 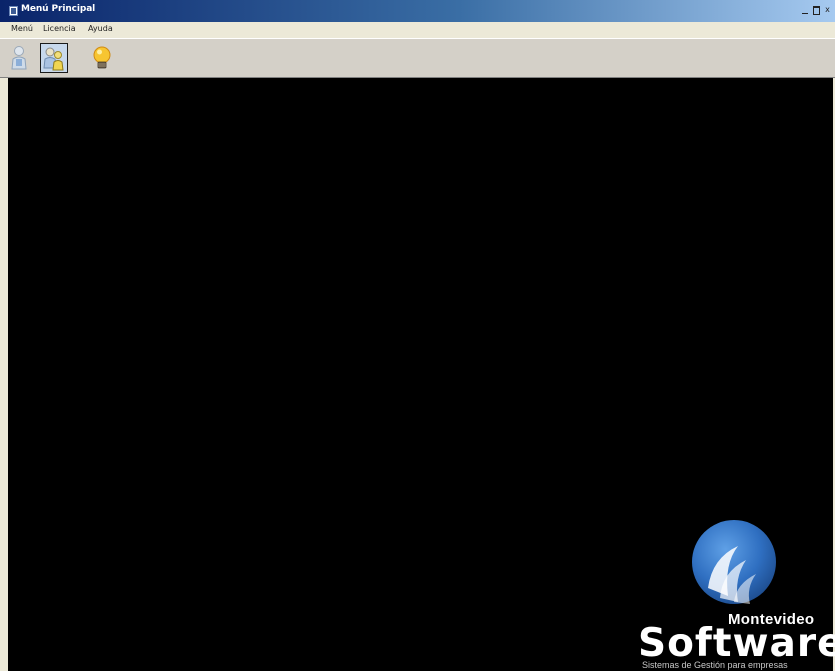 I want to click on users-button, so click(x=54, y=58).